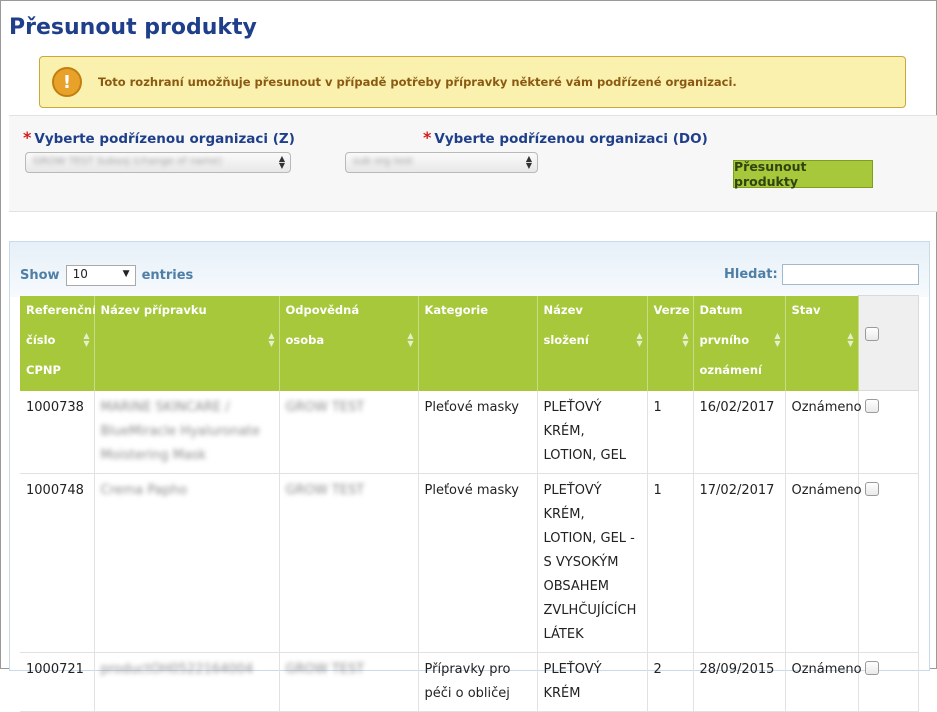  I want to click on from-org-select-value: GROW TEST Subsoj (change of name), so click(127, 161).